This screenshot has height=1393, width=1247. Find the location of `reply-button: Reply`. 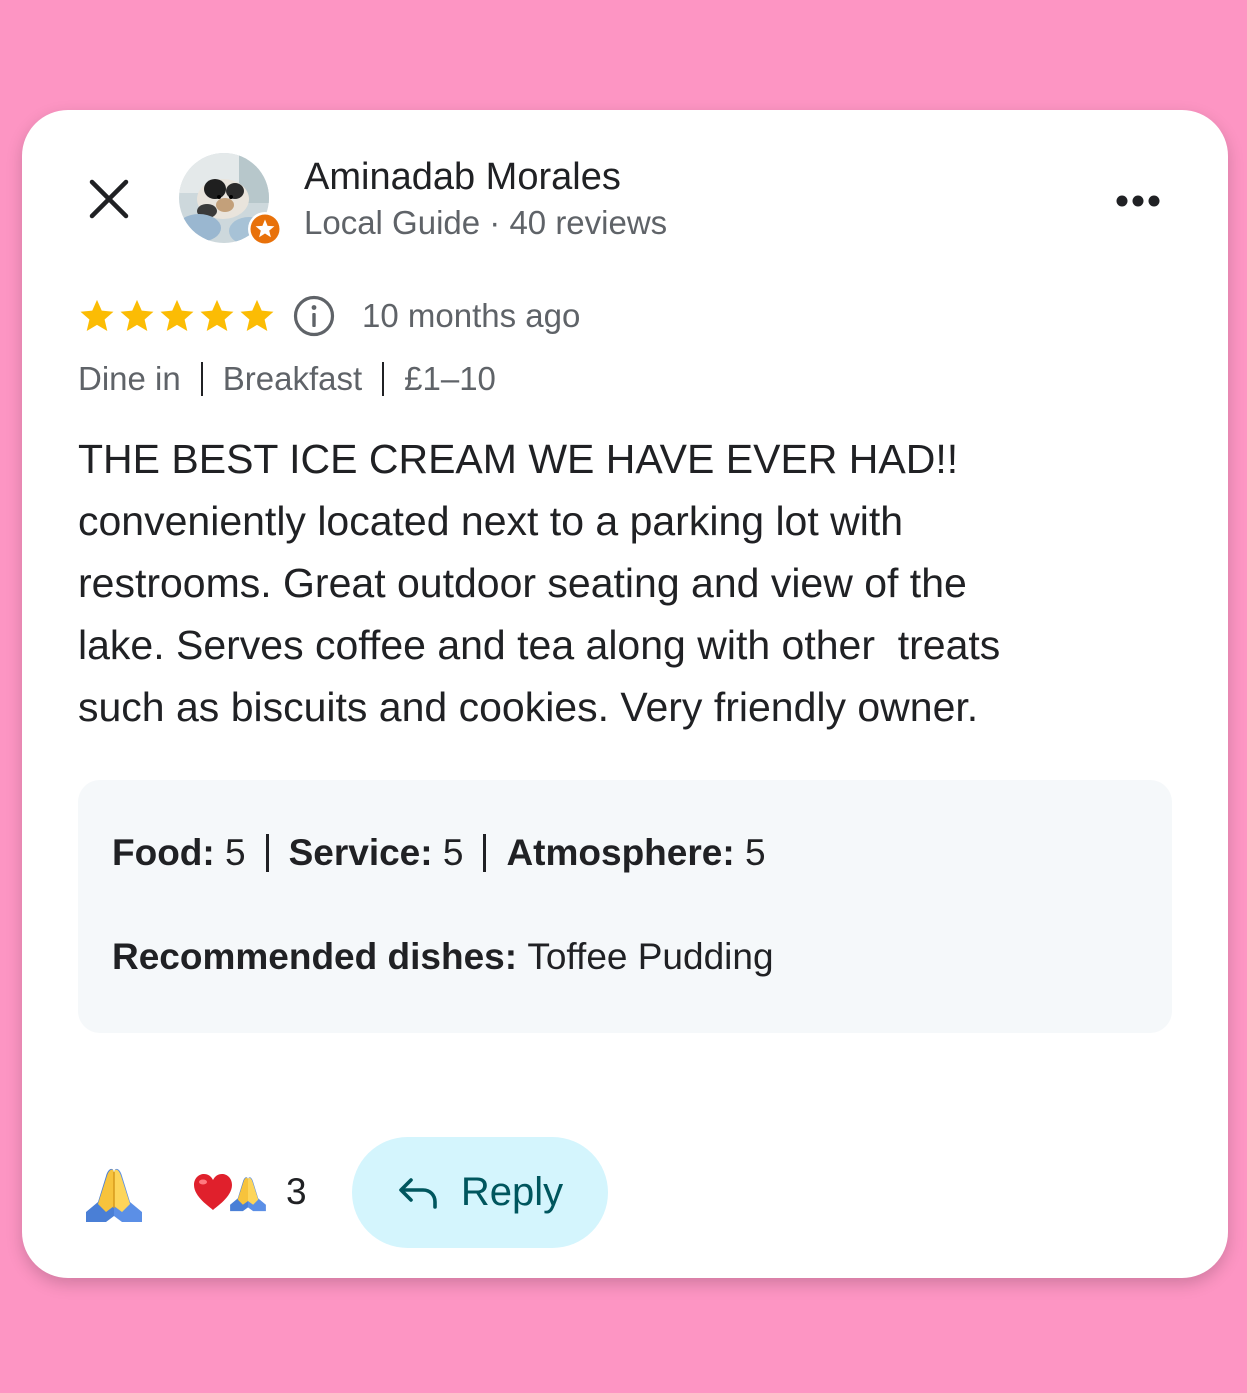

reply-button: Reply is located at coordinates (480, 1192).